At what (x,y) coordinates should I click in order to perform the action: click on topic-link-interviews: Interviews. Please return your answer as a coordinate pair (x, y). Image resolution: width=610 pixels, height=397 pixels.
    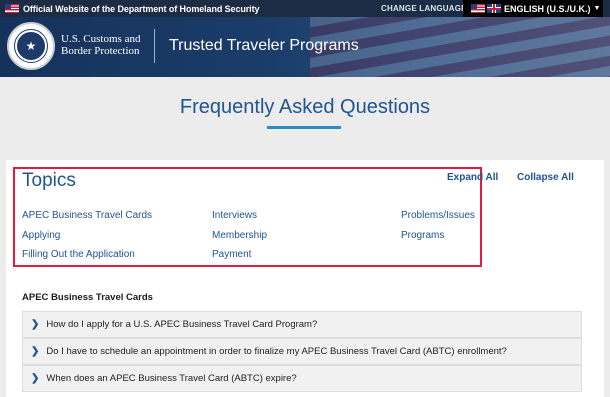
    Looking at the image, I should click on (234, 215).